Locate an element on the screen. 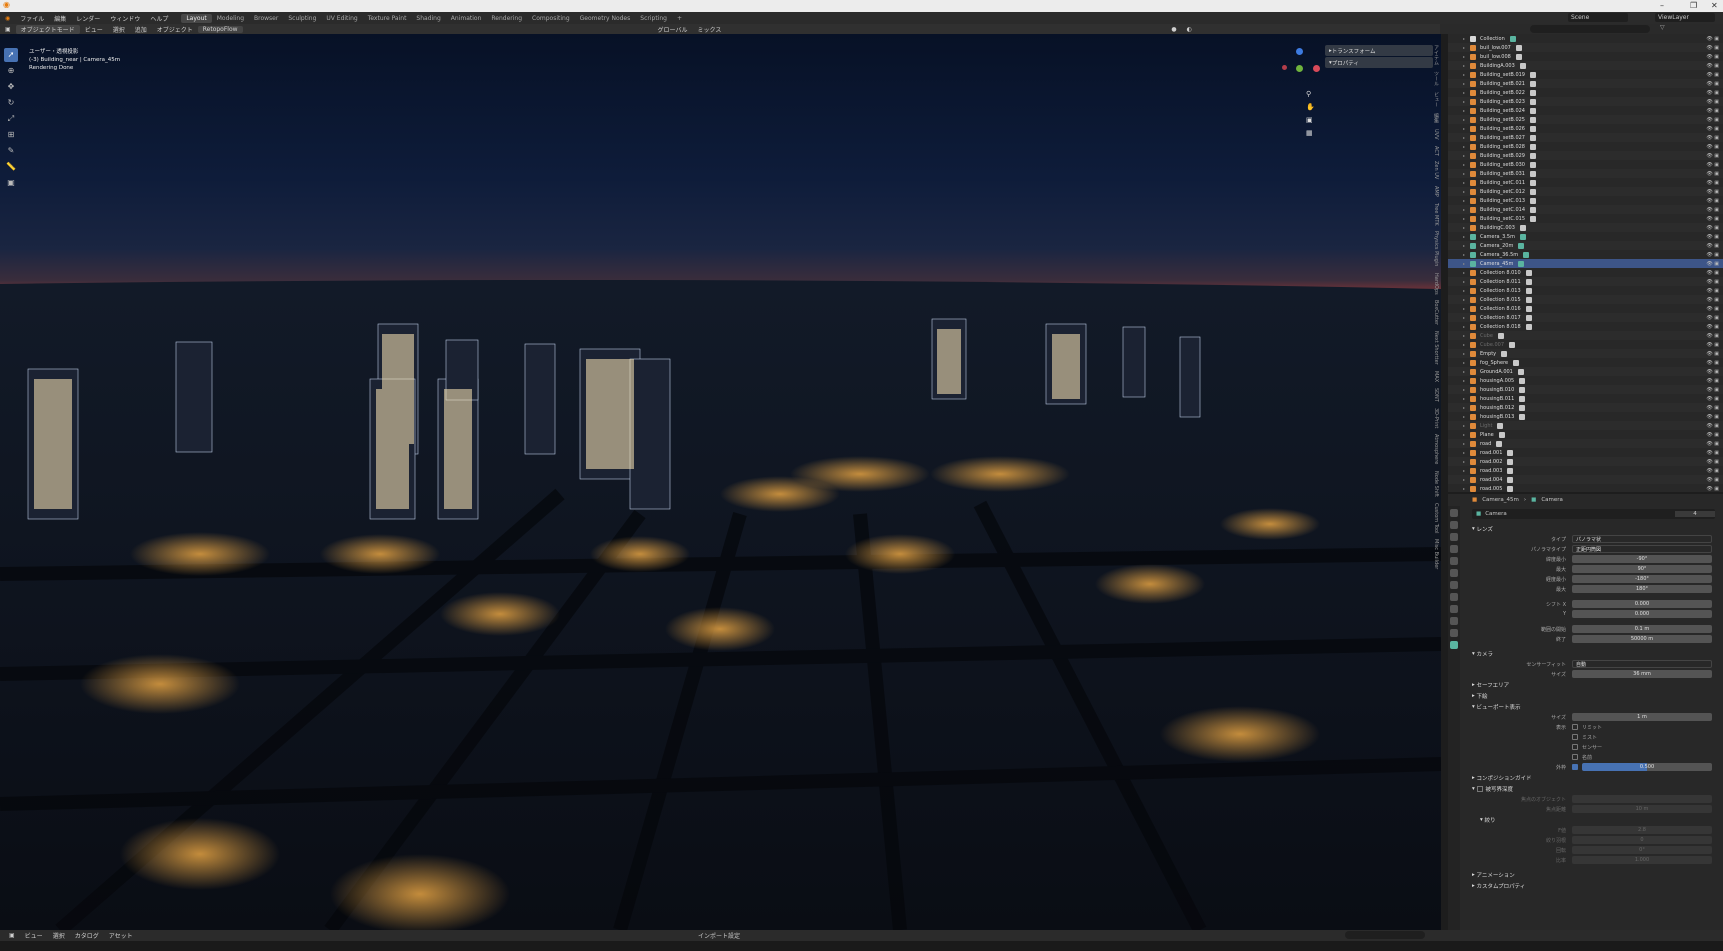 The height and width of the screenshot is (951, 1723). outliner-row: ▸ Building_setC.015 👁 ▣ is located at coordinates (1585, 218).